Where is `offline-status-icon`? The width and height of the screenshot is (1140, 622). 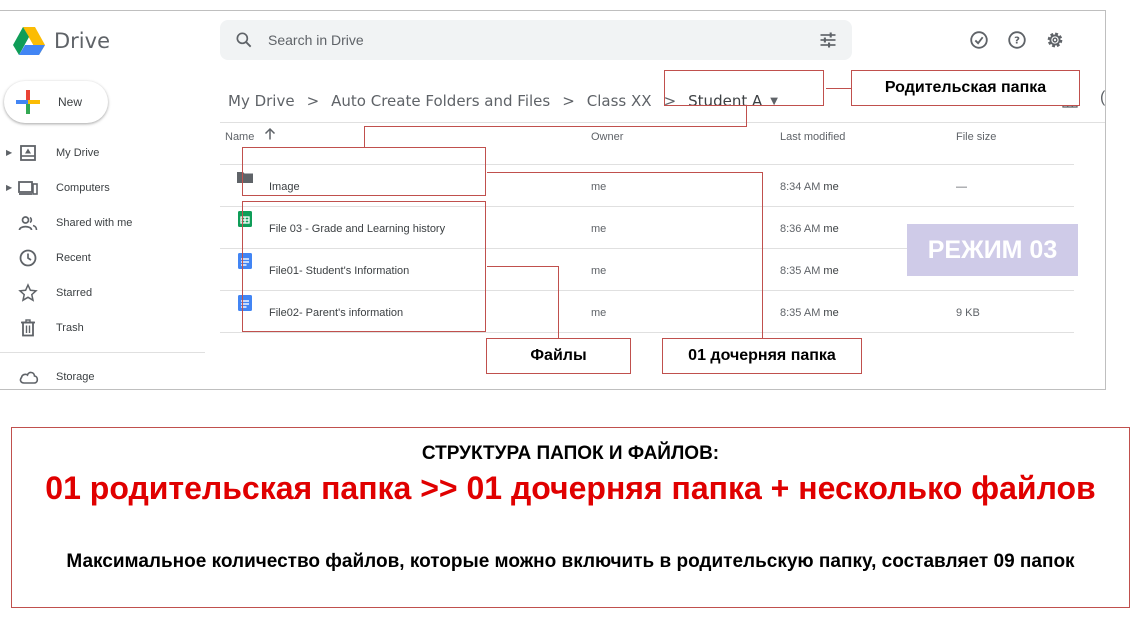
offline-status-icon is located at coordinates (979, 40).